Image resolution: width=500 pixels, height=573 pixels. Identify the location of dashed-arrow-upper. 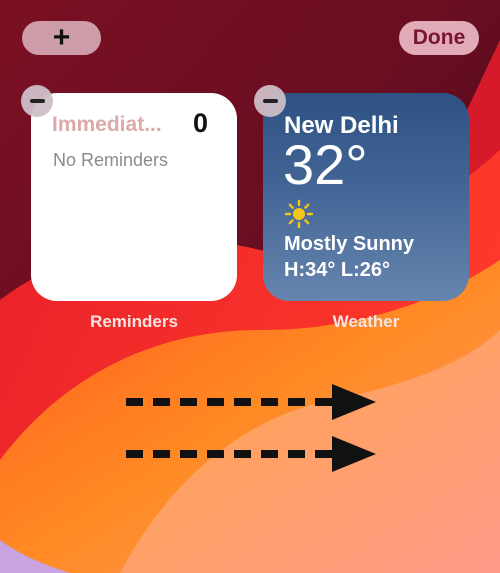
(251, 402).